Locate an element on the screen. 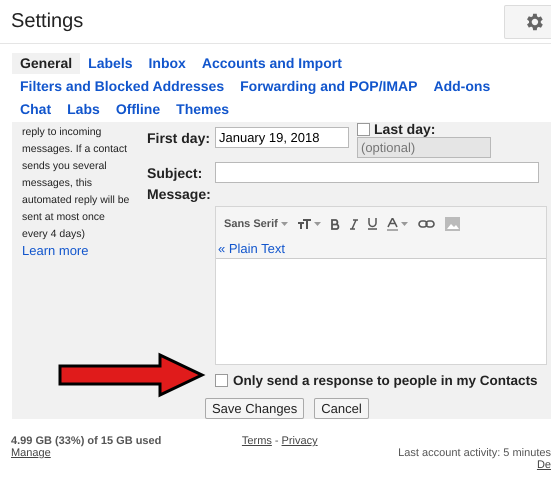 Image resolution: width=551 pixels, height=497 pixels. details-link: De is located at coordinates (543, 465).